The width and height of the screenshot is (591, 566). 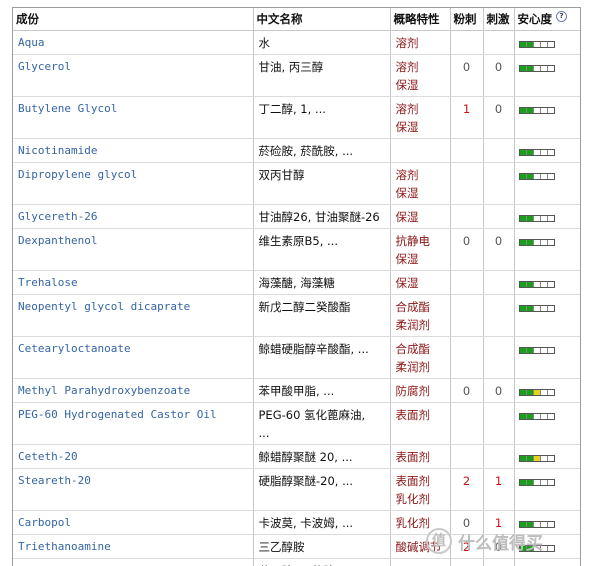 I want to click on help-icon: ?, so click(x=561, y=16).